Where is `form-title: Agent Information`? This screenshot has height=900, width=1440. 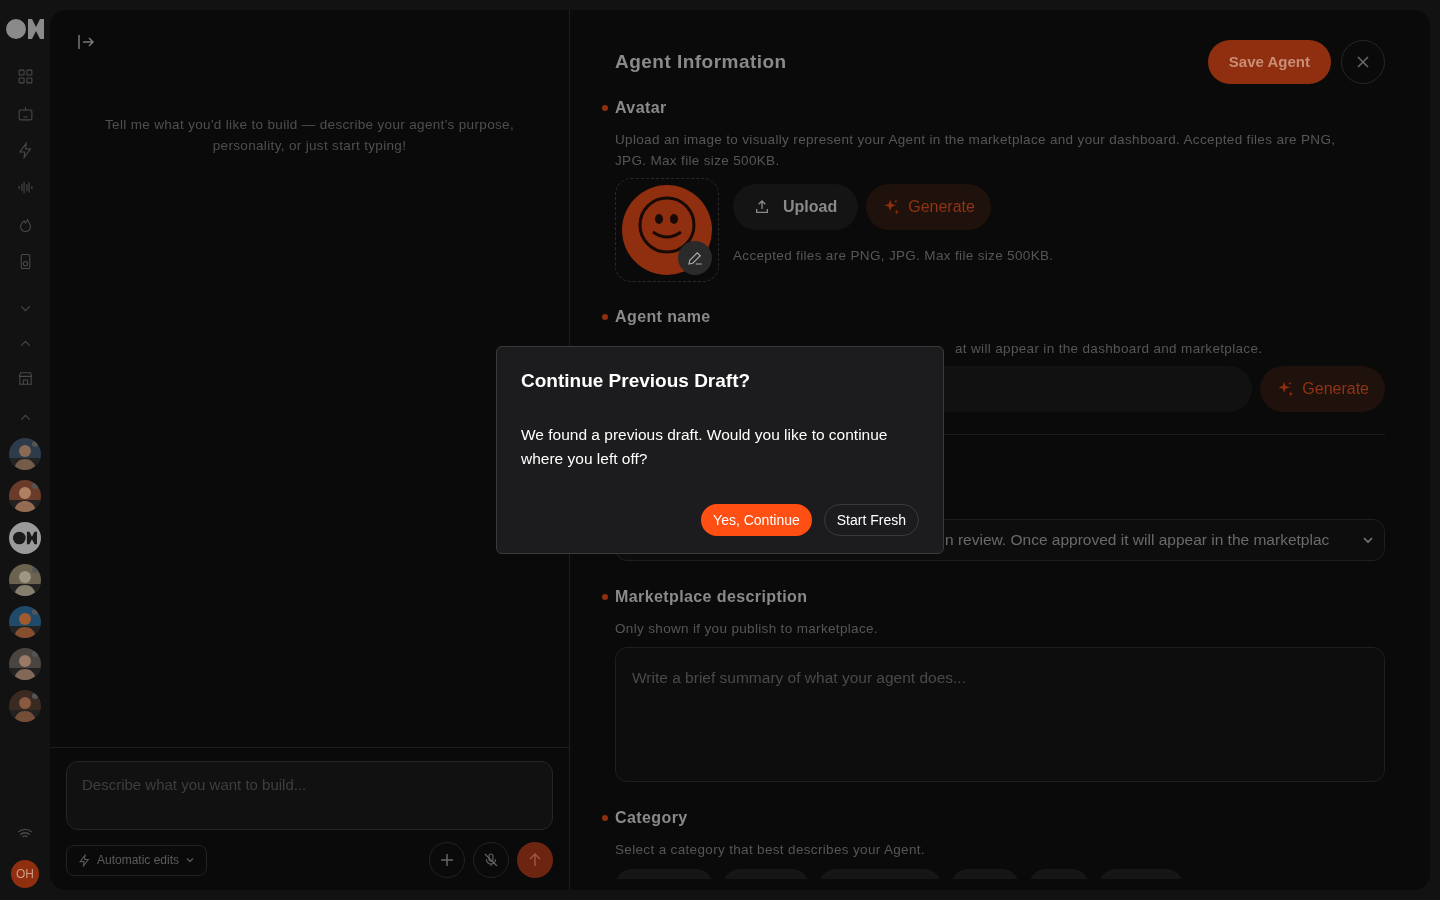 form-title: Agent Information is located at coordinates (701, 61).